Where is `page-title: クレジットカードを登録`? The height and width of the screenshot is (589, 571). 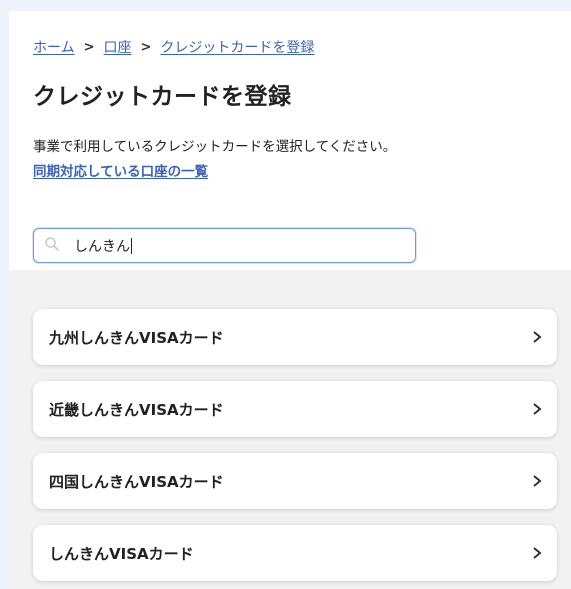
page-title: クレジットカードを登録 is located at coordinates (162, 97).